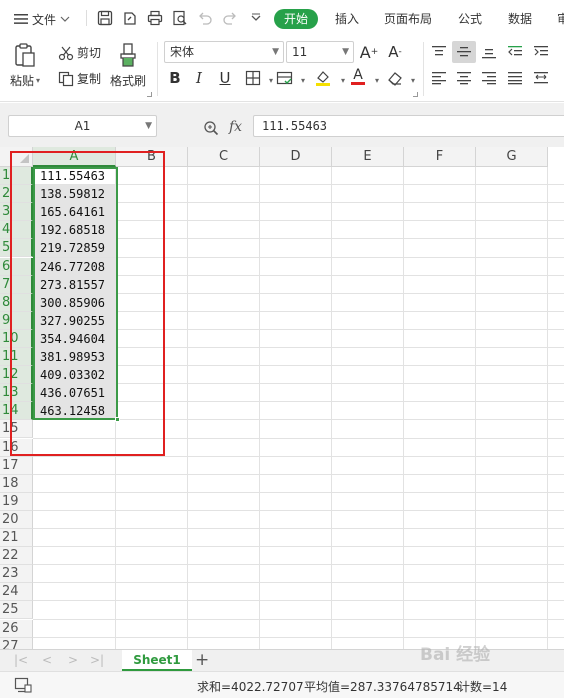  What do you see at coordinates (75, 393) in the screenshot?
I see `cell-a13: 436.07651` at bounding box center [75, 393].